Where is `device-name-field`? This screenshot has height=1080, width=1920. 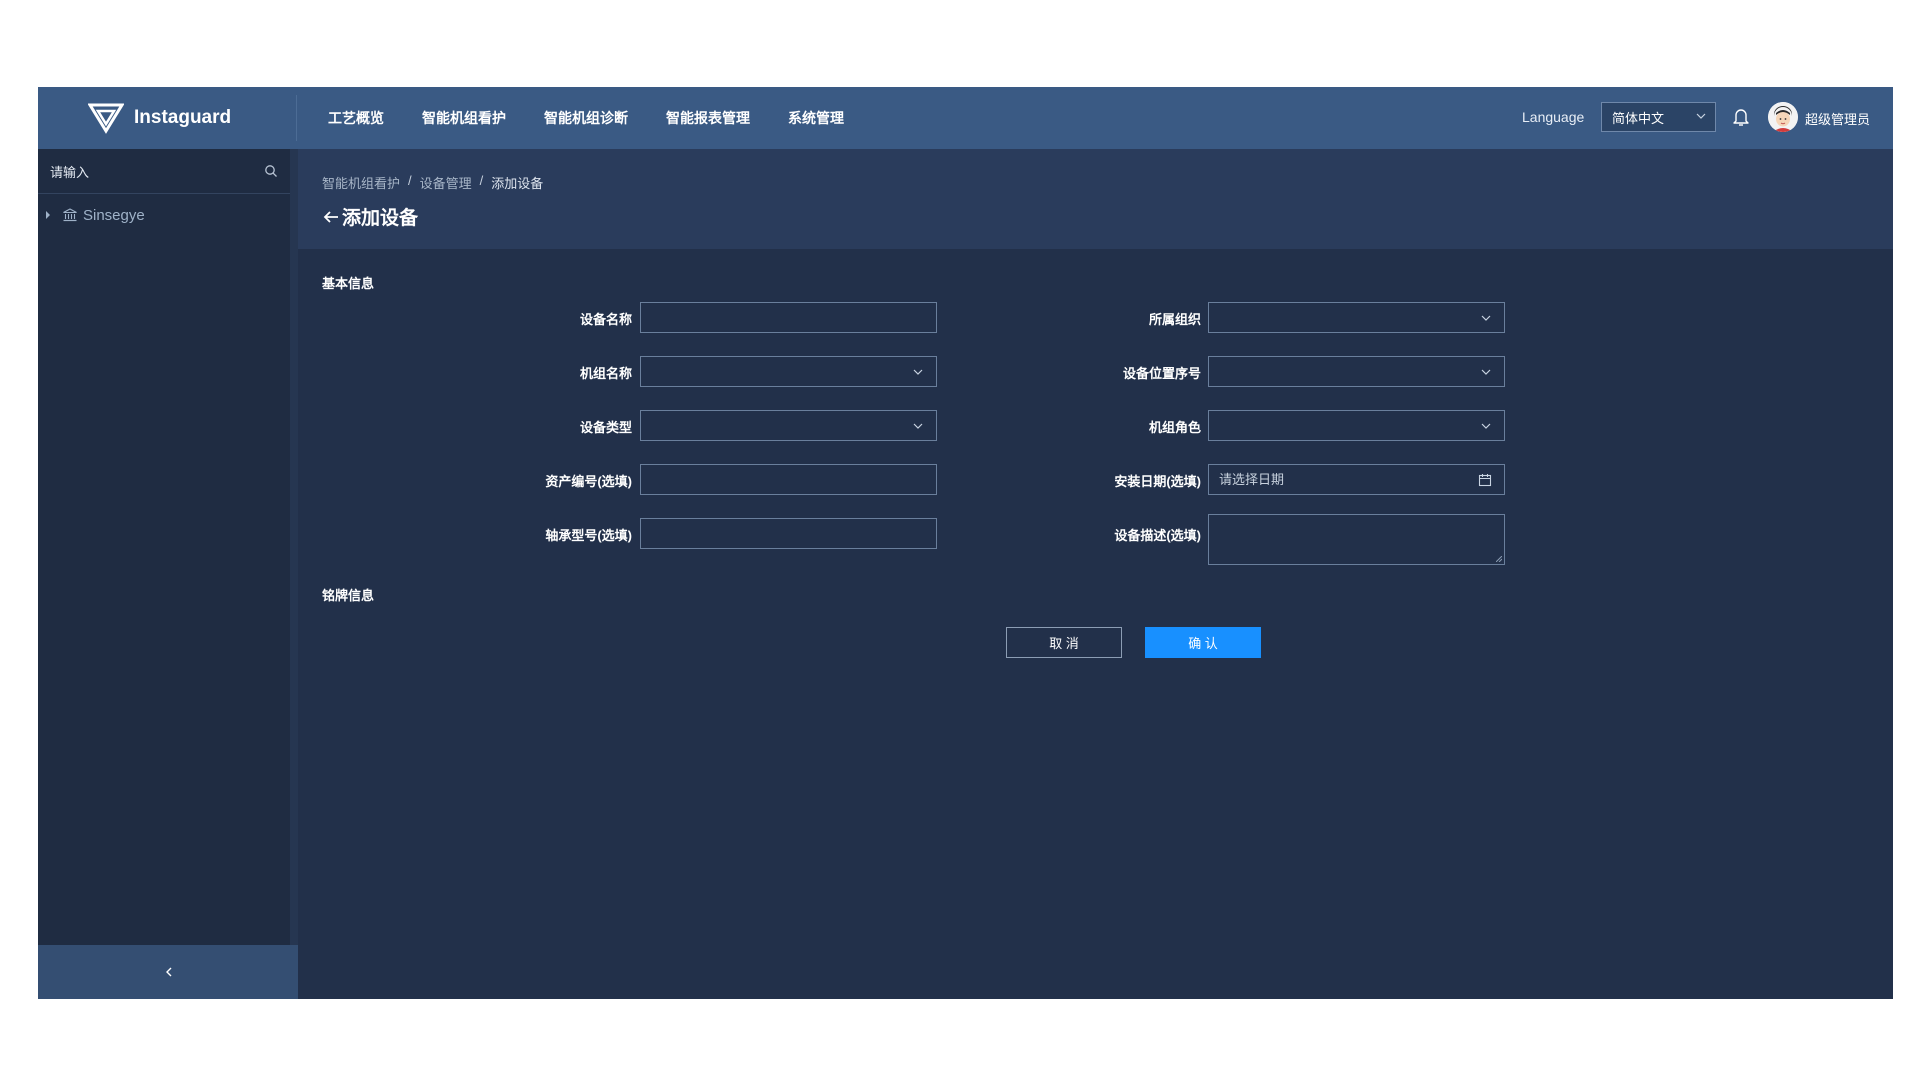 device-name-field is located at coordinates (788, 317).